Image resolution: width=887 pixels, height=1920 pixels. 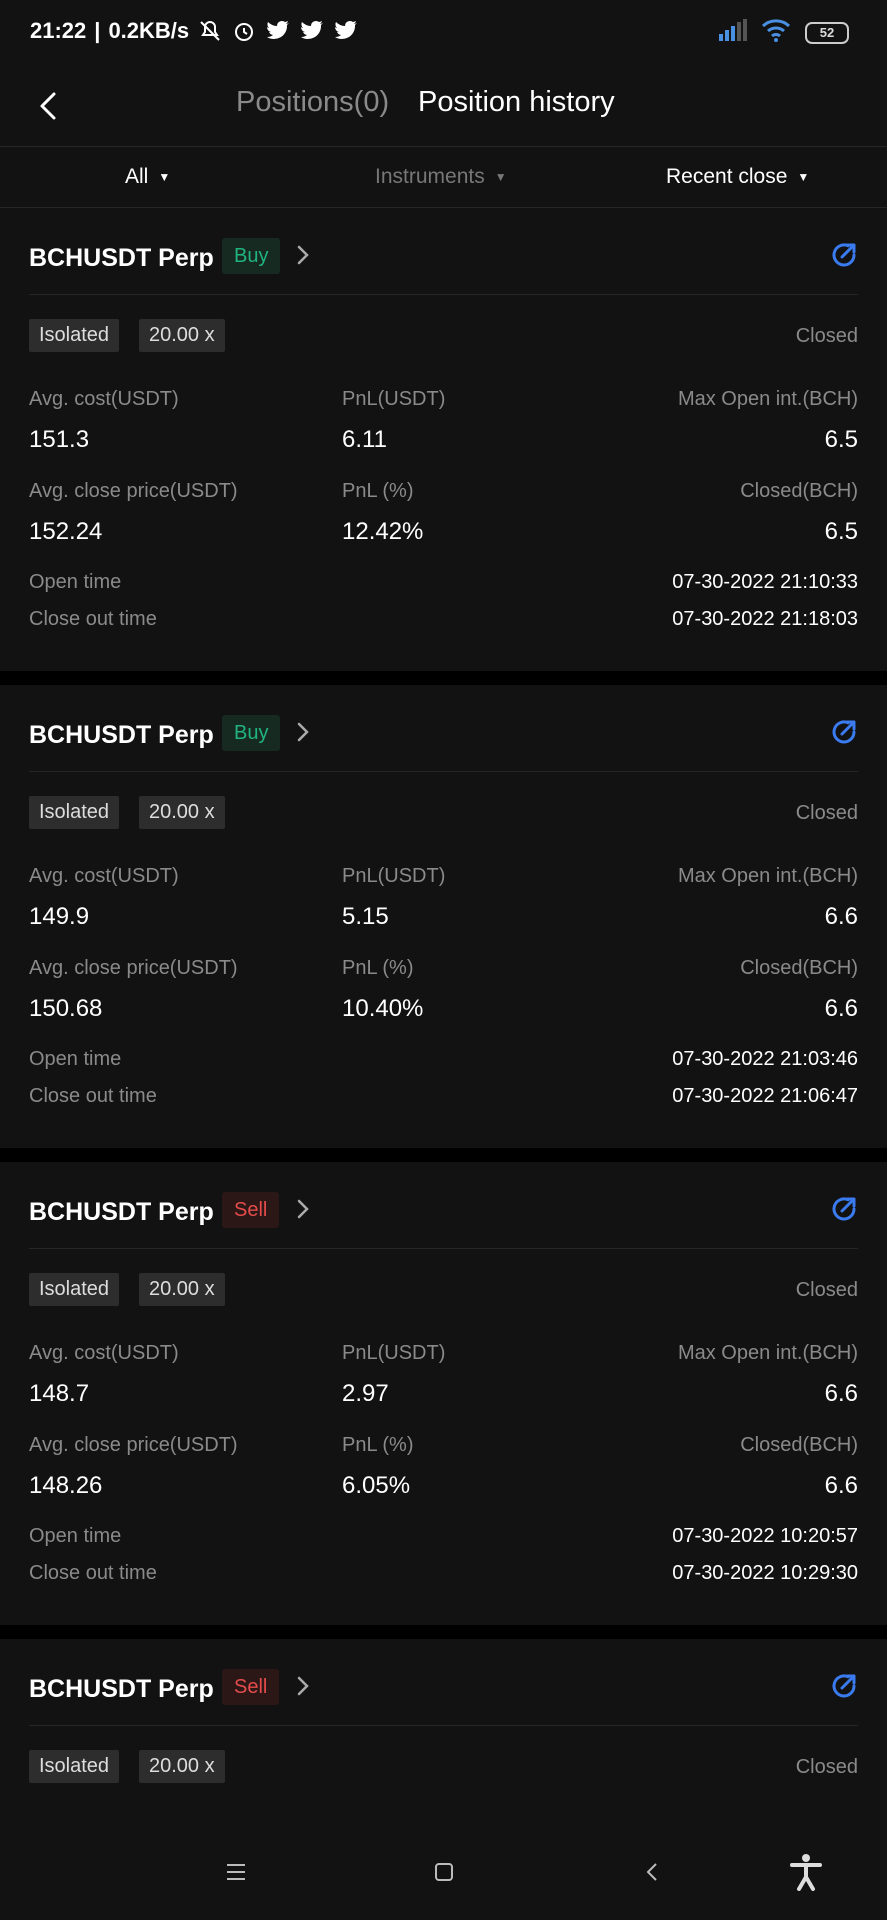 What do you see at coordinates (66, 531) in the screenshot?
I see `avg-close-value: 152.24` at bounding box center [66, 531].